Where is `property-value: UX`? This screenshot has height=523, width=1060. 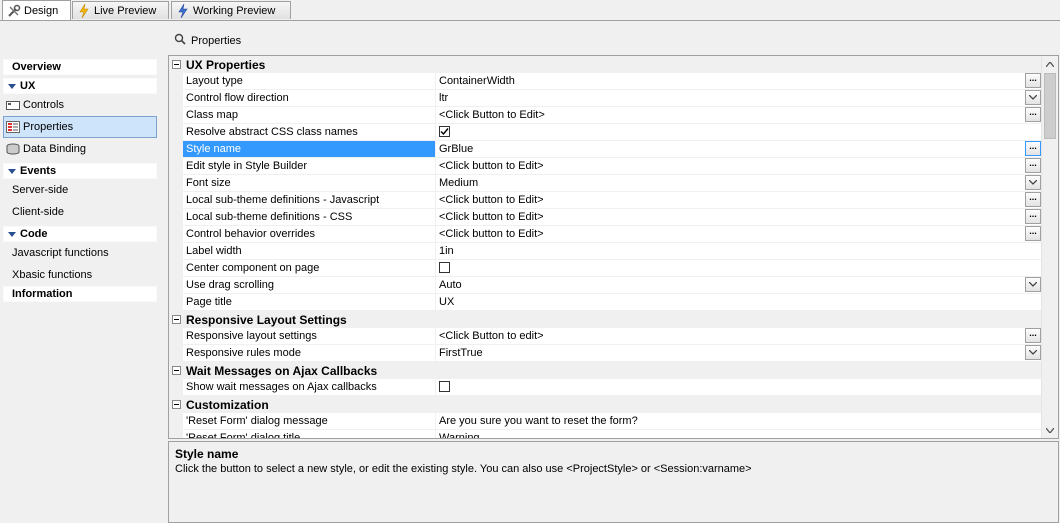
property-value: UX is located at coordinates (739, 302).